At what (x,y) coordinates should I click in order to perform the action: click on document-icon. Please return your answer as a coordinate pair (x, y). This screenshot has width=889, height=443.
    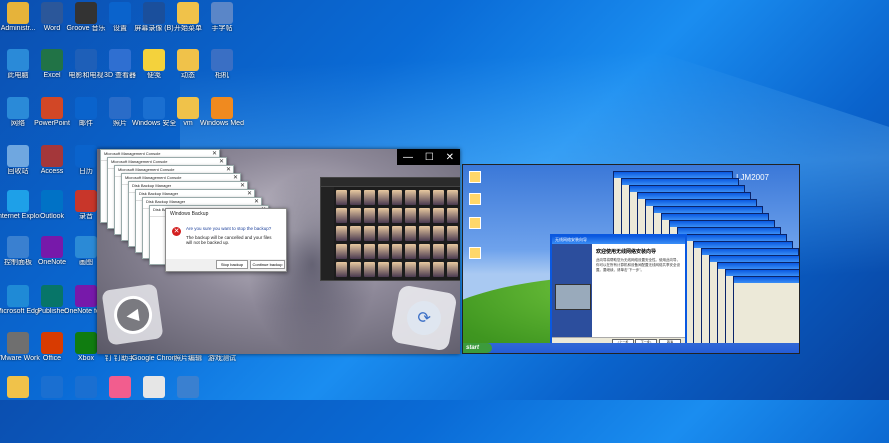
    Looking at the image, I should click on (154, 387).